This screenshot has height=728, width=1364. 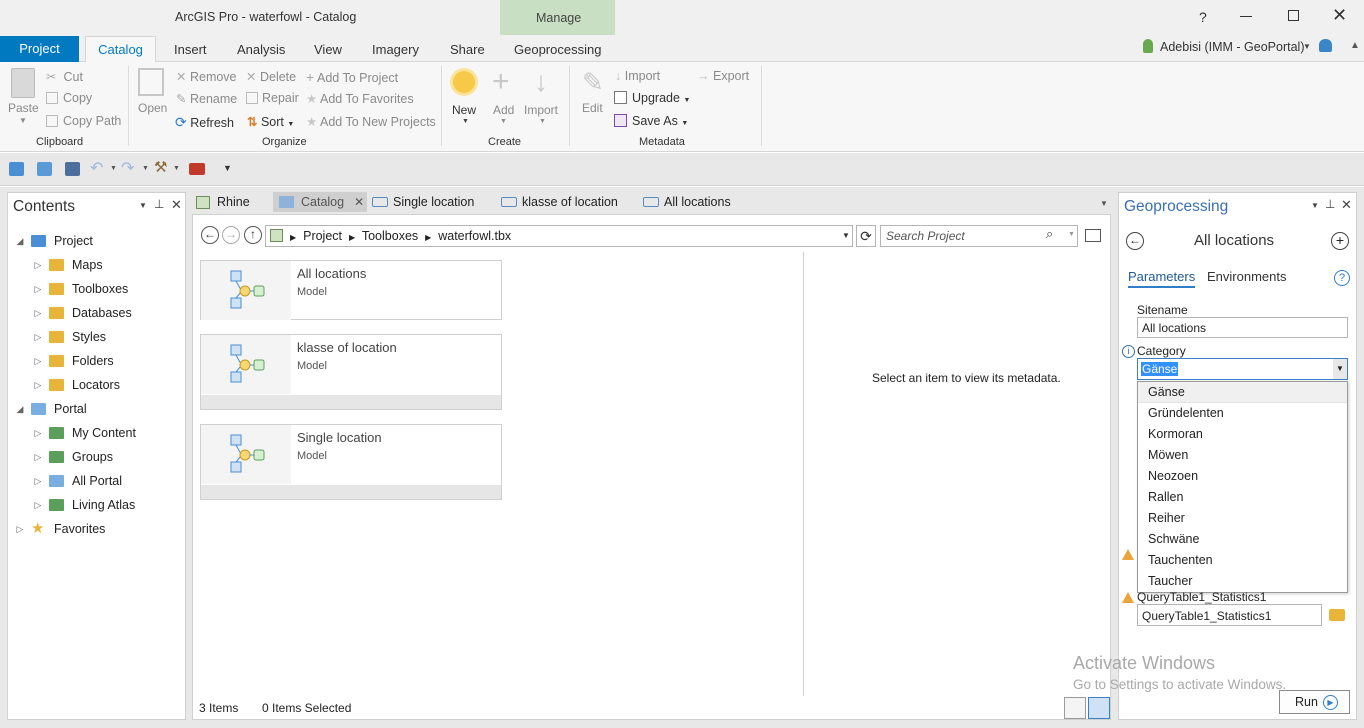 I want to click on category-option: Tauchenten, so click(x=1242, y=560).